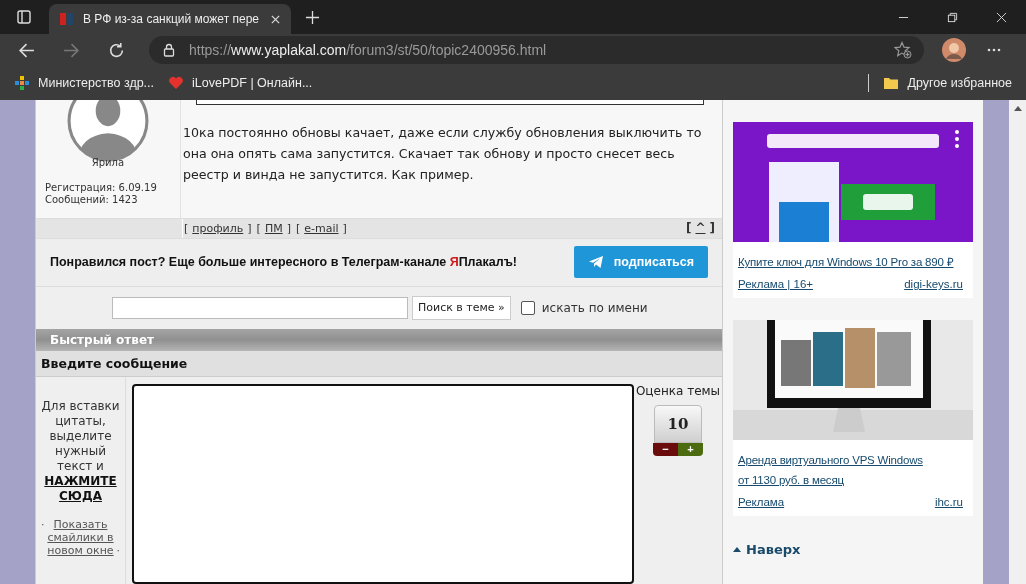 This screenshot has height=584, width=1026. I want to click on up-triangle-icon, so click(737, 549).